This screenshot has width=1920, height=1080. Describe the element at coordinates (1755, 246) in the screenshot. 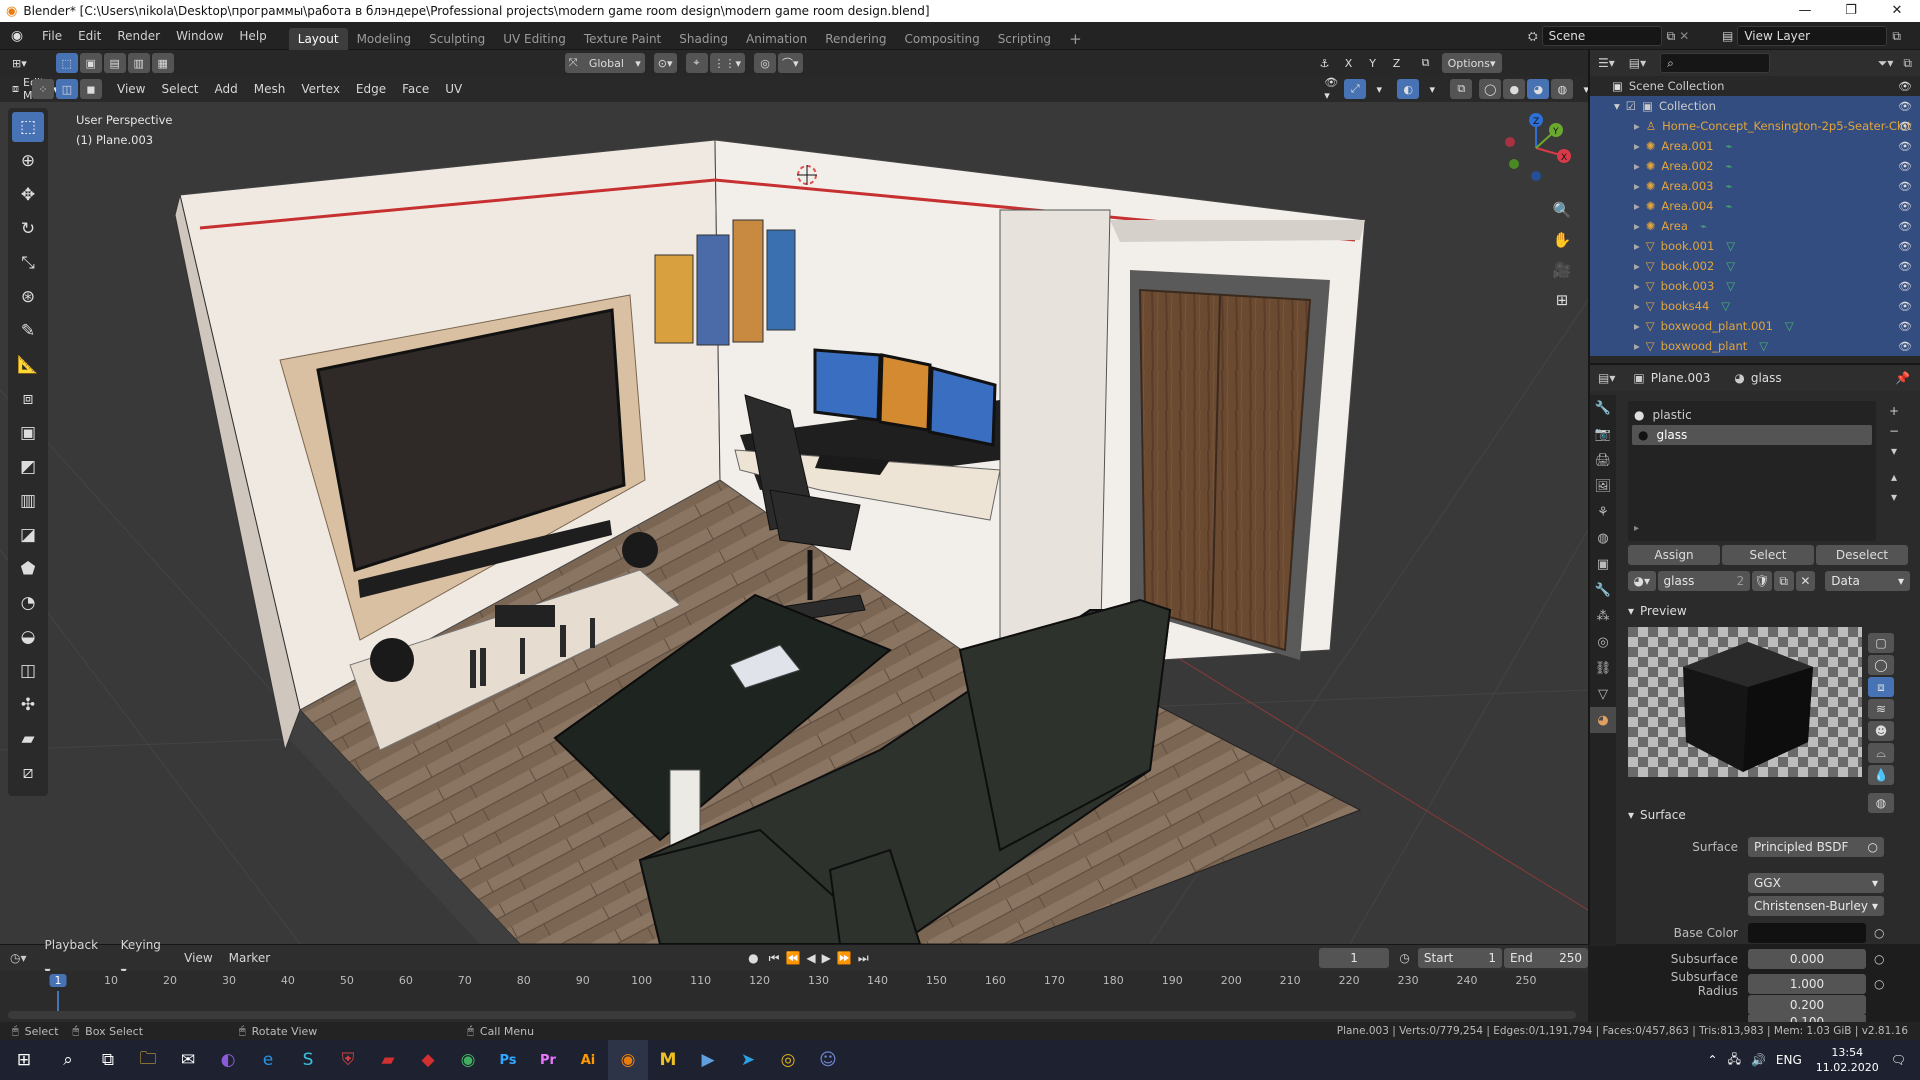

I see `outliner-row-object: ▸ ▽ book.001 ▽ 👁` at that location.